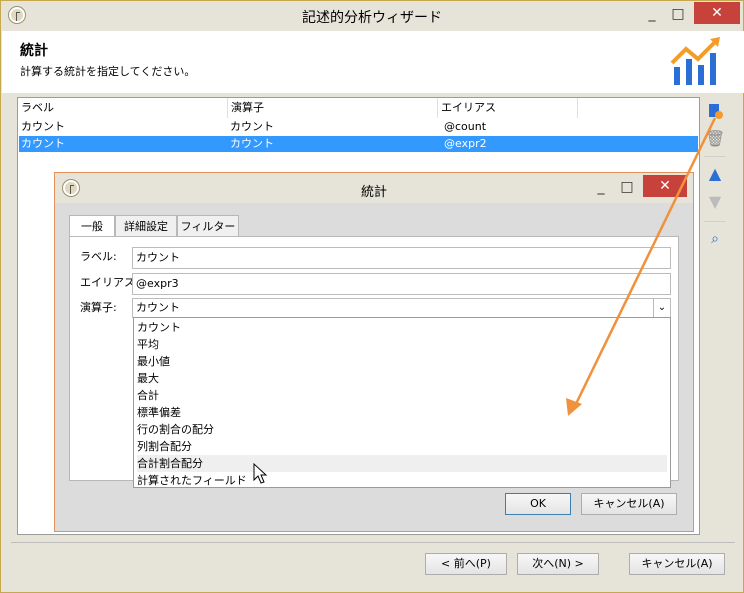  What do you see at coordinates (98, 307) in the screenshot?
I see `operator-caption: 演算子:` at bounding box center [98, 307].